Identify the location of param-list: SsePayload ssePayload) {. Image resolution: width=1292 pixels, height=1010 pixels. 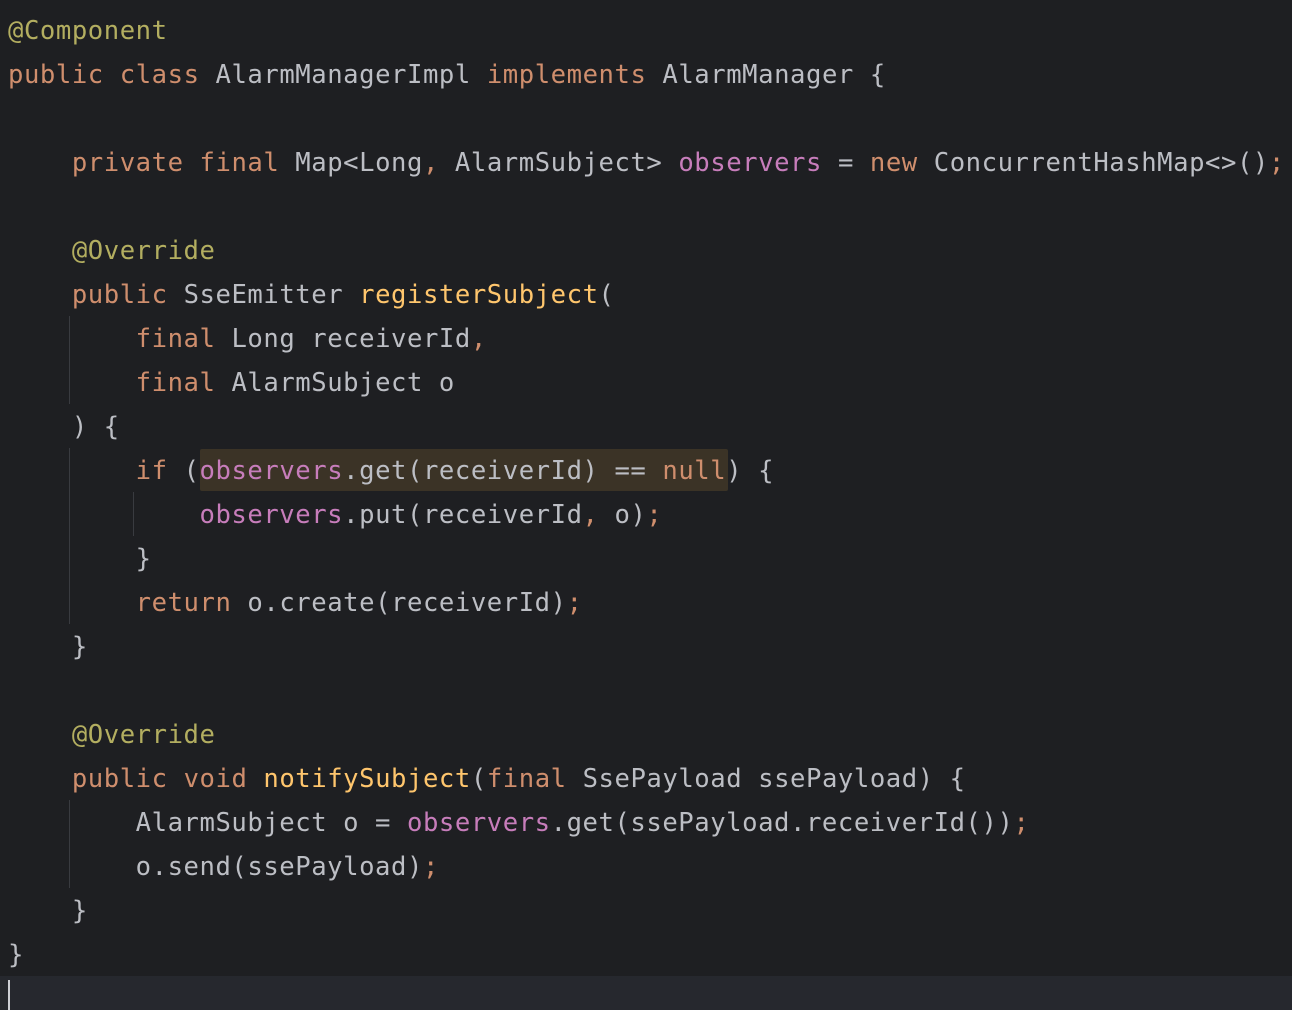
(774, 779).